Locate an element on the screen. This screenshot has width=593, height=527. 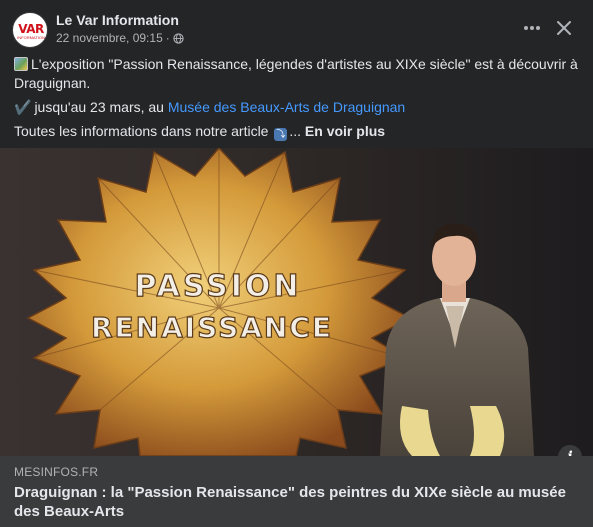
dates-text: jusqu'au 23 mars, au is located at coordinates (101, 107).